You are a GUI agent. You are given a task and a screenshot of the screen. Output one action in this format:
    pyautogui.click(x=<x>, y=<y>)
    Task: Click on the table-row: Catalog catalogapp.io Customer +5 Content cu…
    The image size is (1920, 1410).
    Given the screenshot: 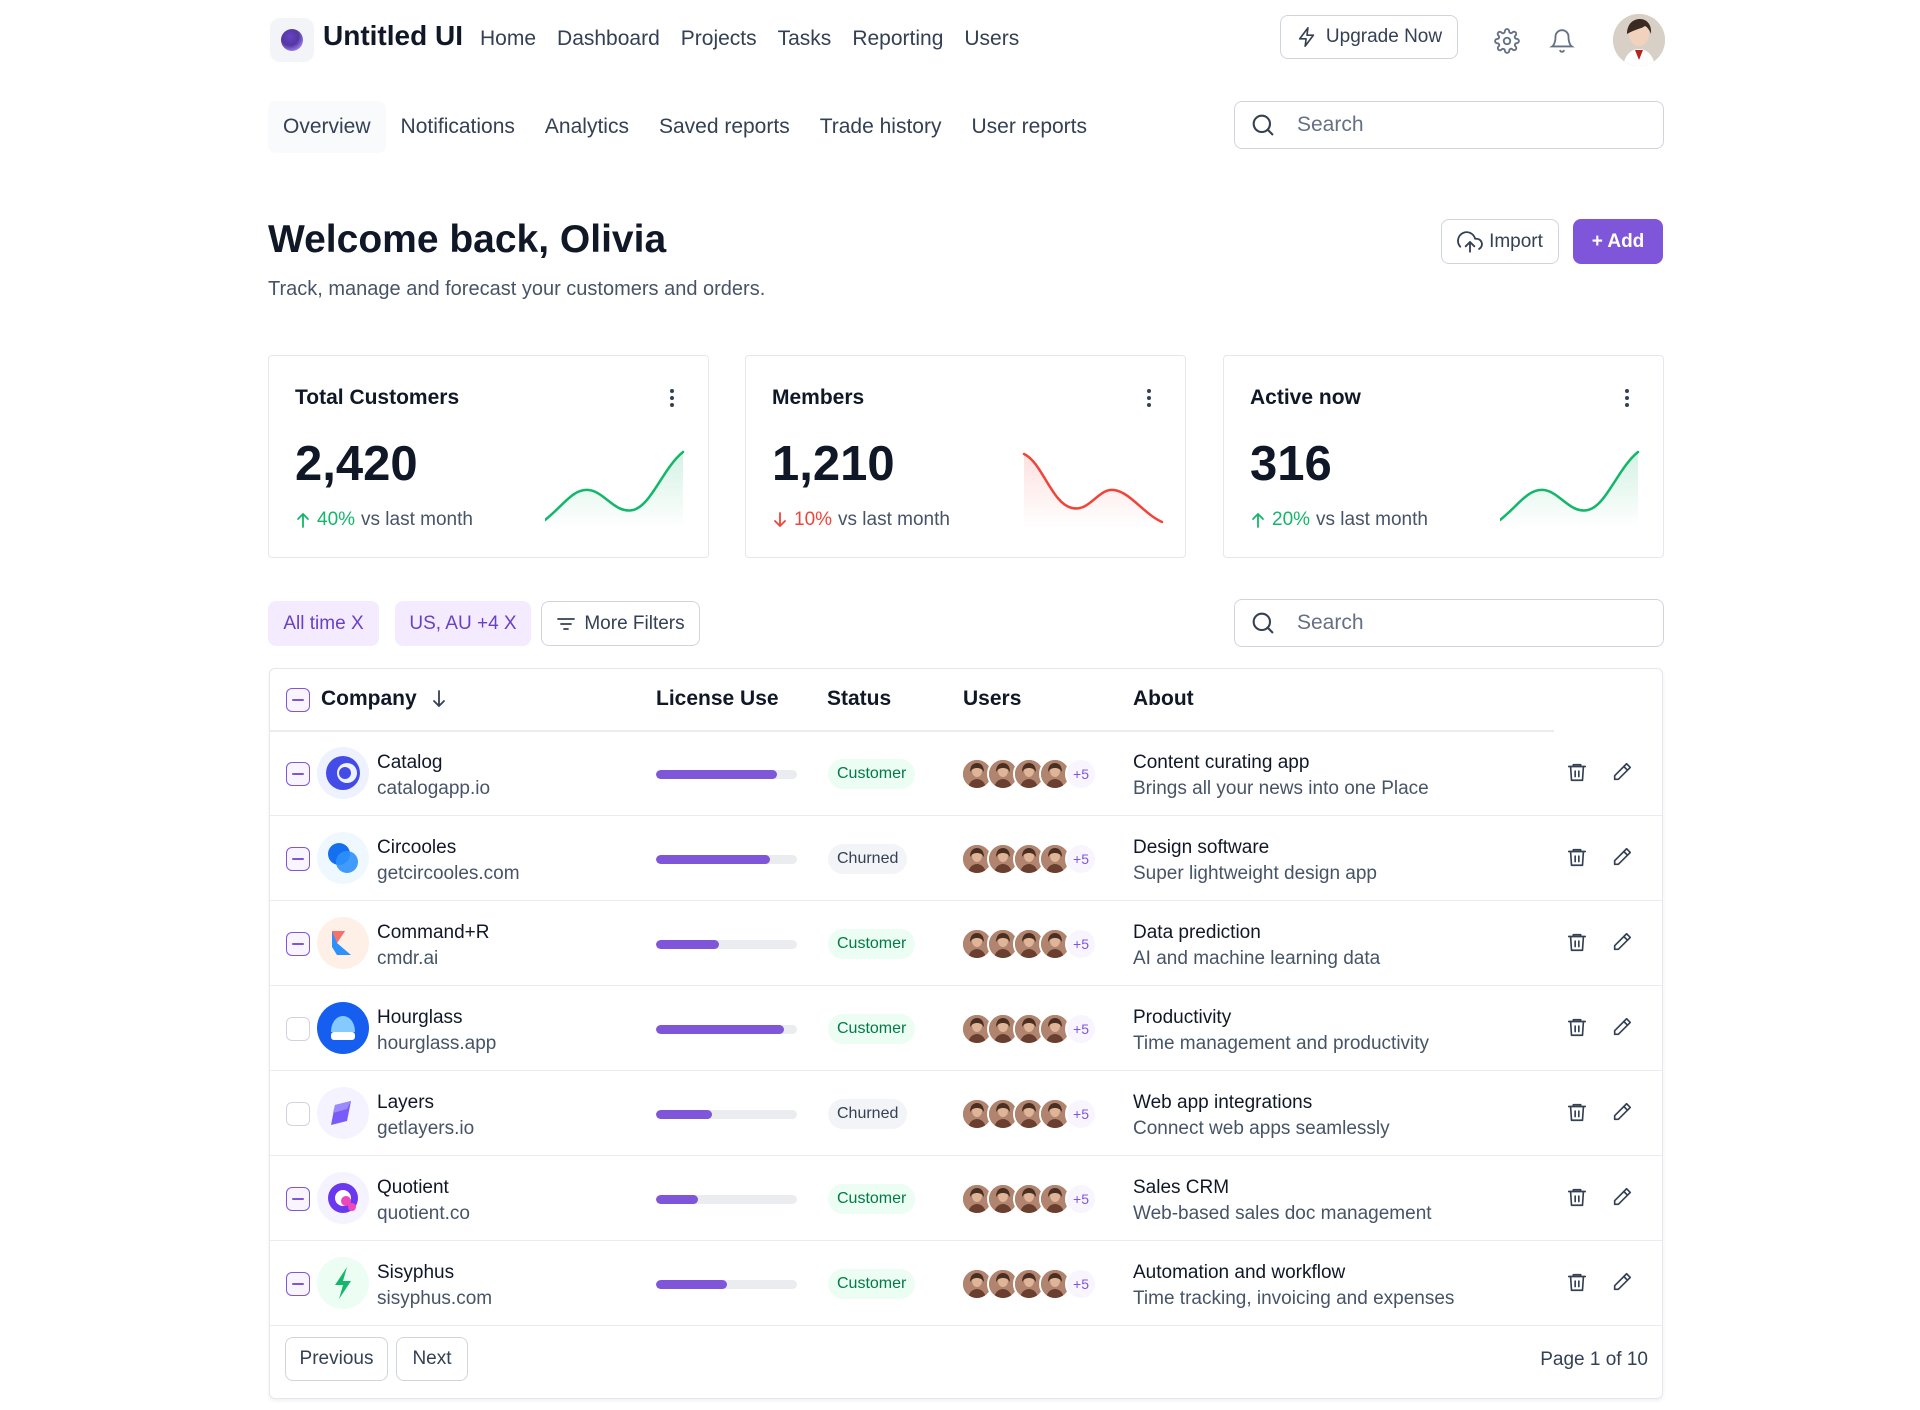 What is the action you would take?
    pyautogui.click(x=966, y=774)
    